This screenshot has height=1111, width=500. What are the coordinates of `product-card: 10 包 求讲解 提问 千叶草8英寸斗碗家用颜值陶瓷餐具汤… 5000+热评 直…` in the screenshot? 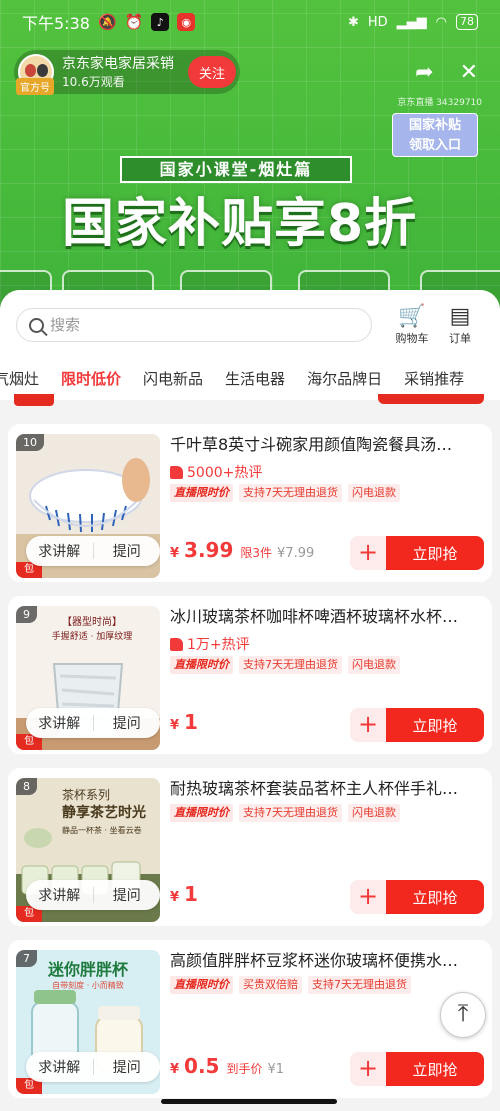 It's located at (250, 503).